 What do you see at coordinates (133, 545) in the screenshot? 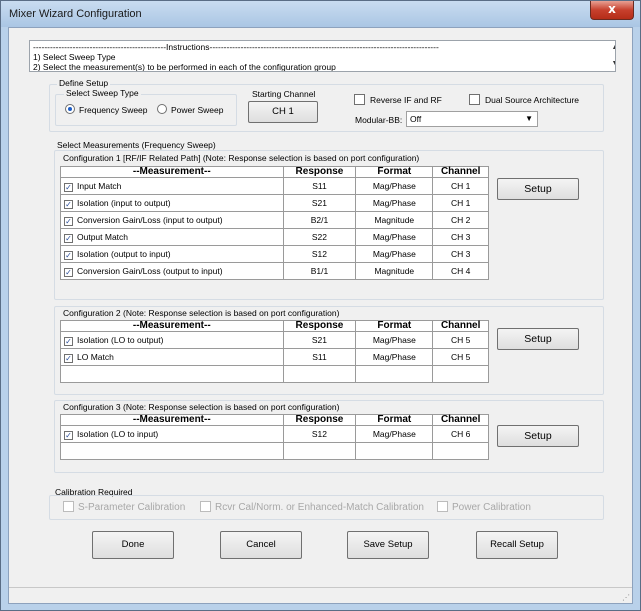
I see `done-button: Done` at bounding box center [133, 545].